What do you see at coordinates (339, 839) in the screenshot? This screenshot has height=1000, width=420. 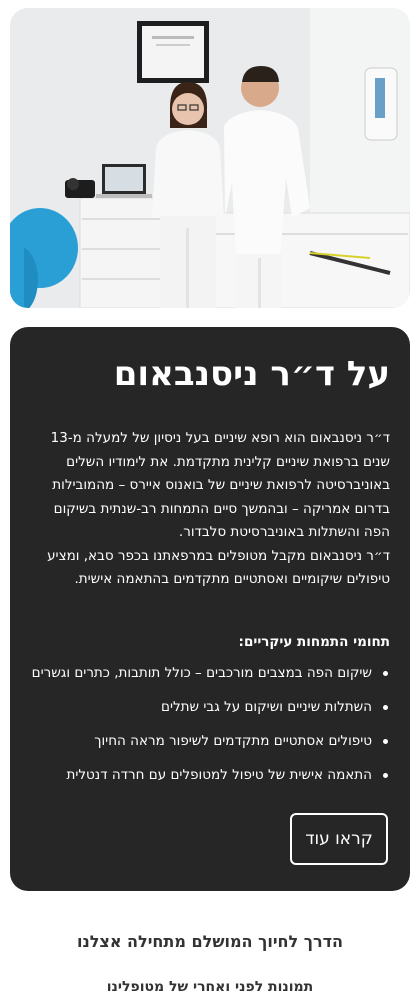 I see `read-more-button: קראו עוד` at bounding box center [339, 839].